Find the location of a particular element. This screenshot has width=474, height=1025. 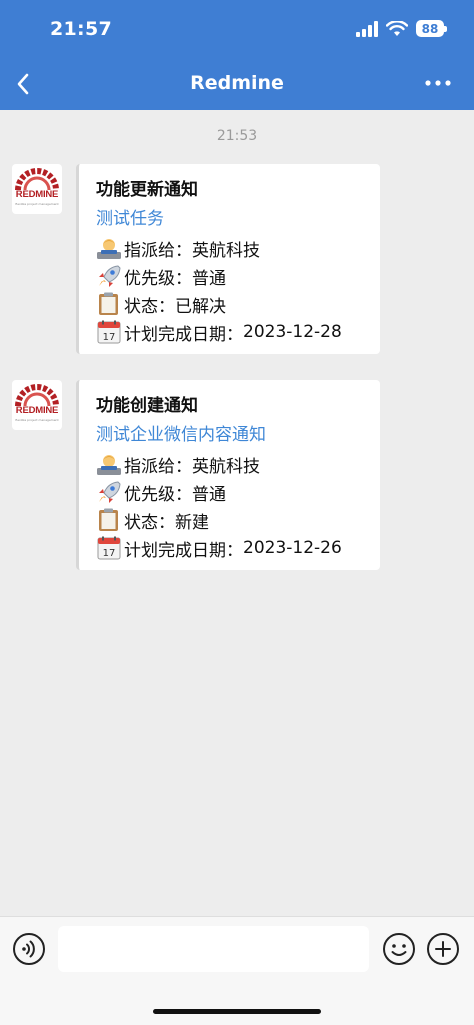

emoji-button is located at coordinates (399, 949).